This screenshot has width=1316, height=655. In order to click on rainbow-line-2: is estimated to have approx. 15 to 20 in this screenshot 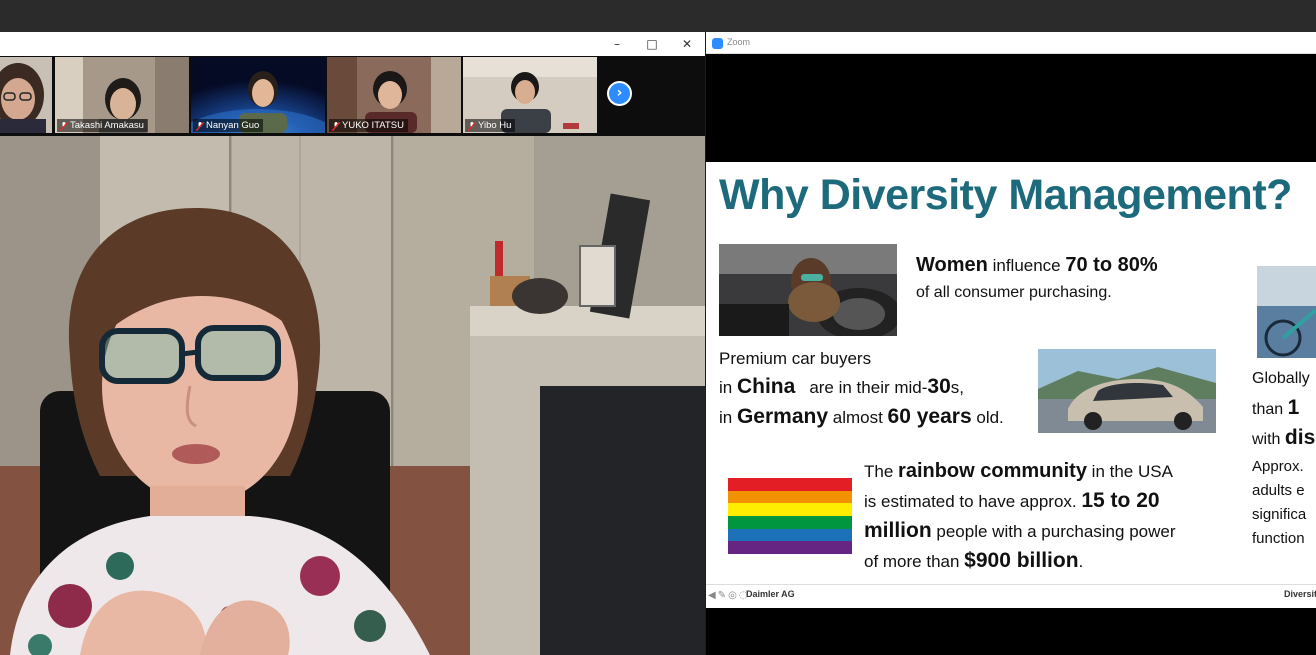, I will do `click(1012, 500)`.